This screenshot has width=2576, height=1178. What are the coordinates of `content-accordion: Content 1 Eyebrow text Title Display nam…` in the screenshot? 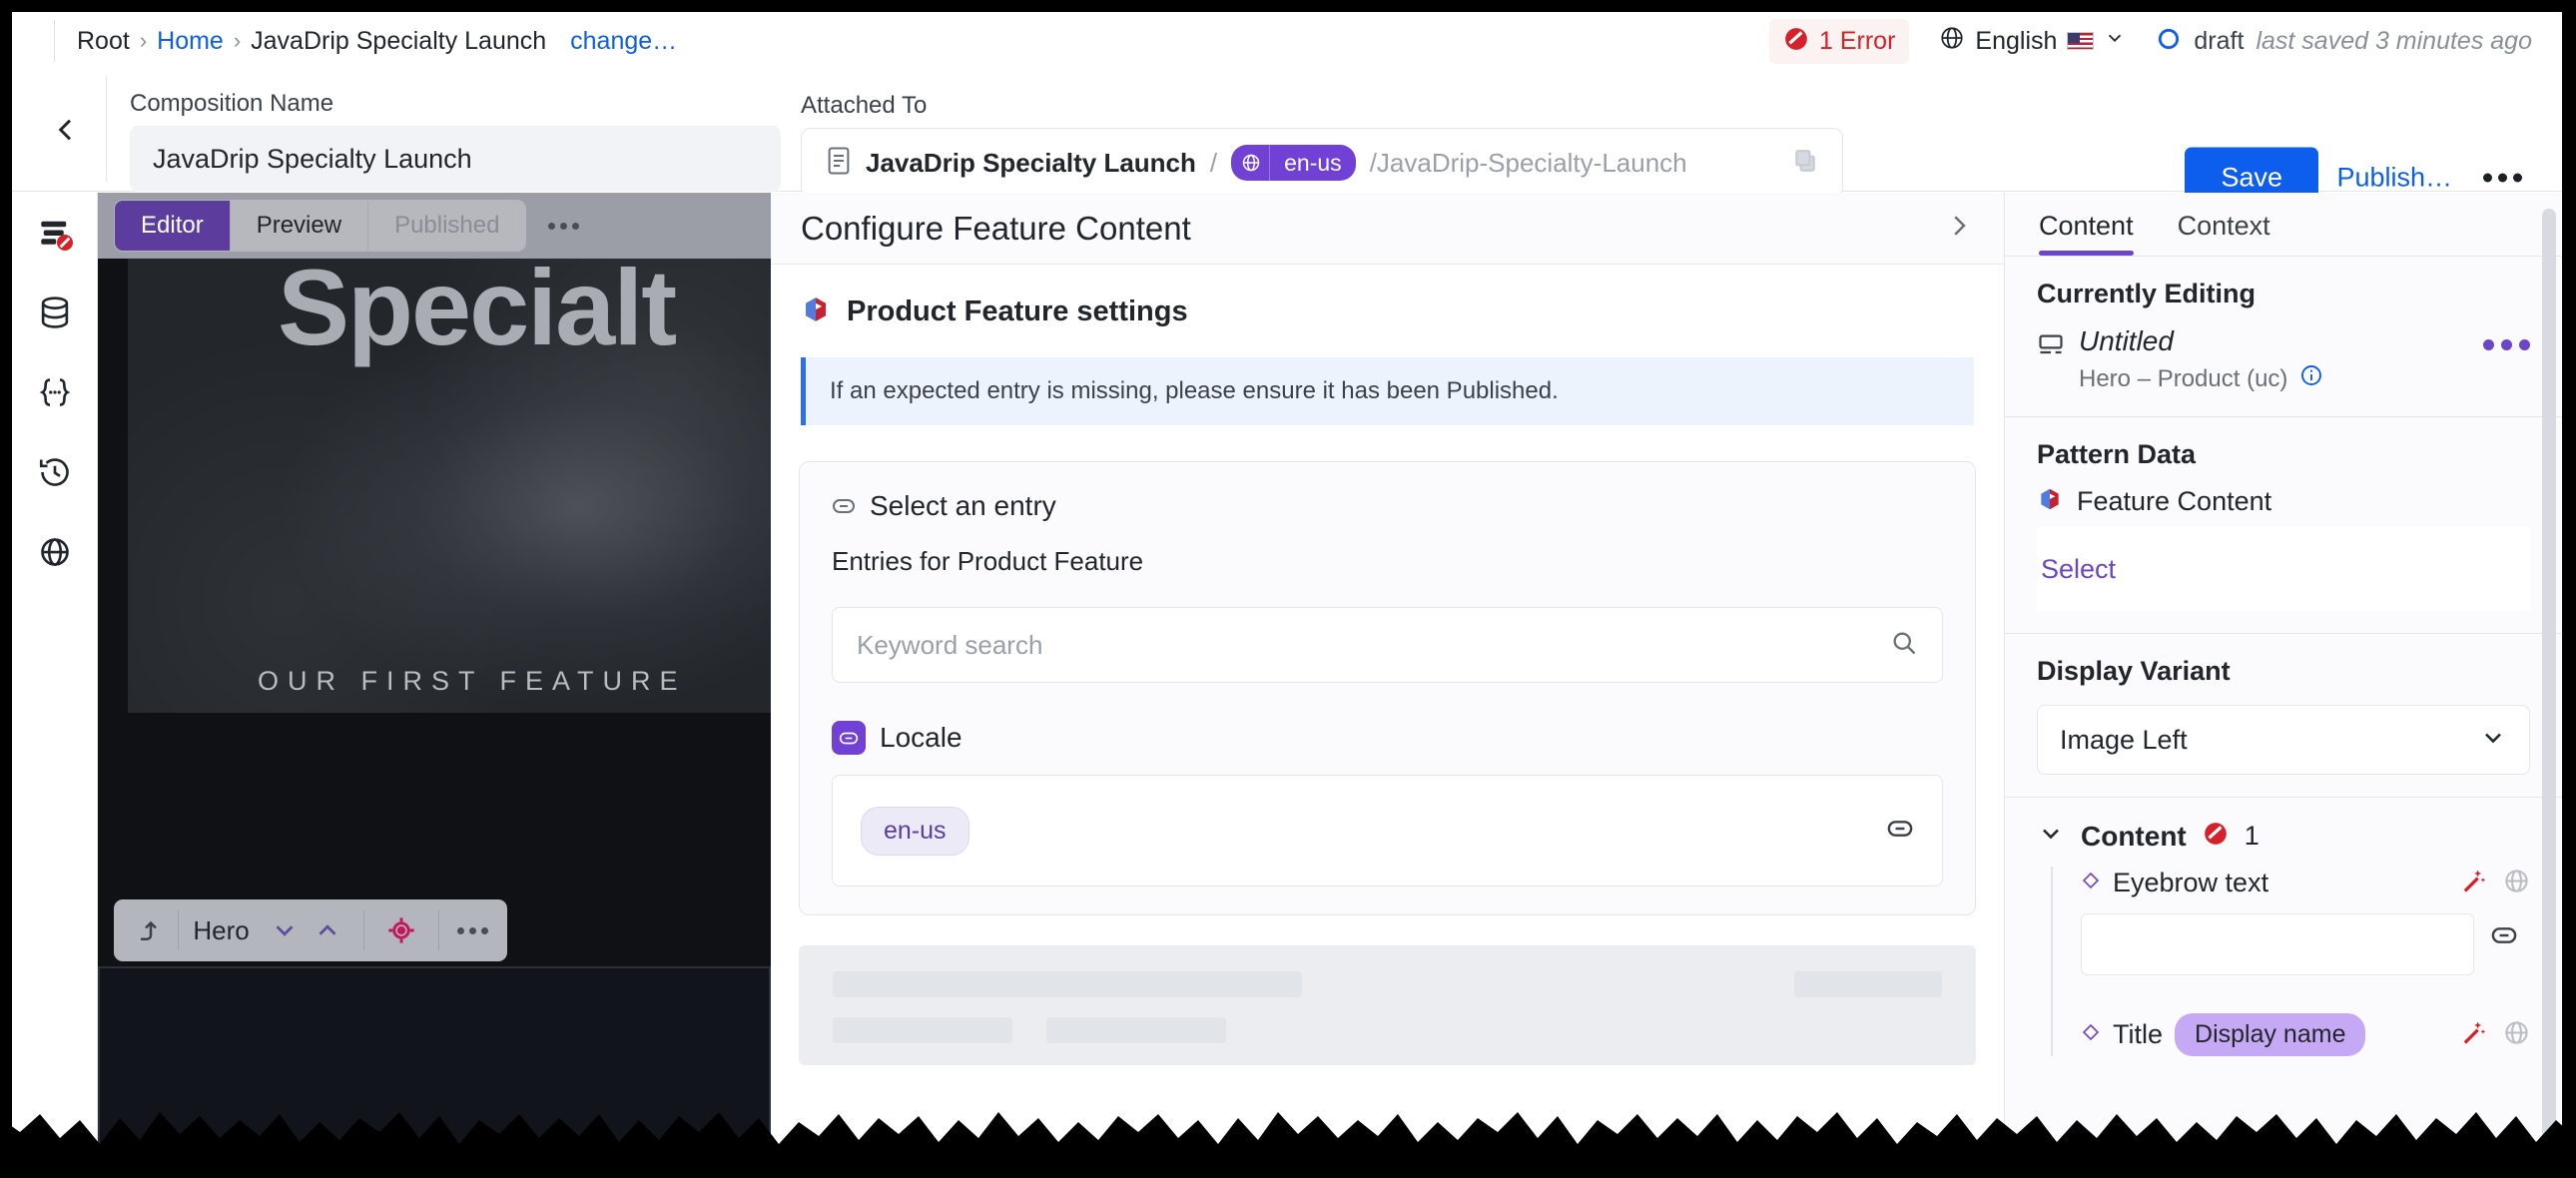 It's located at (2283, 927).